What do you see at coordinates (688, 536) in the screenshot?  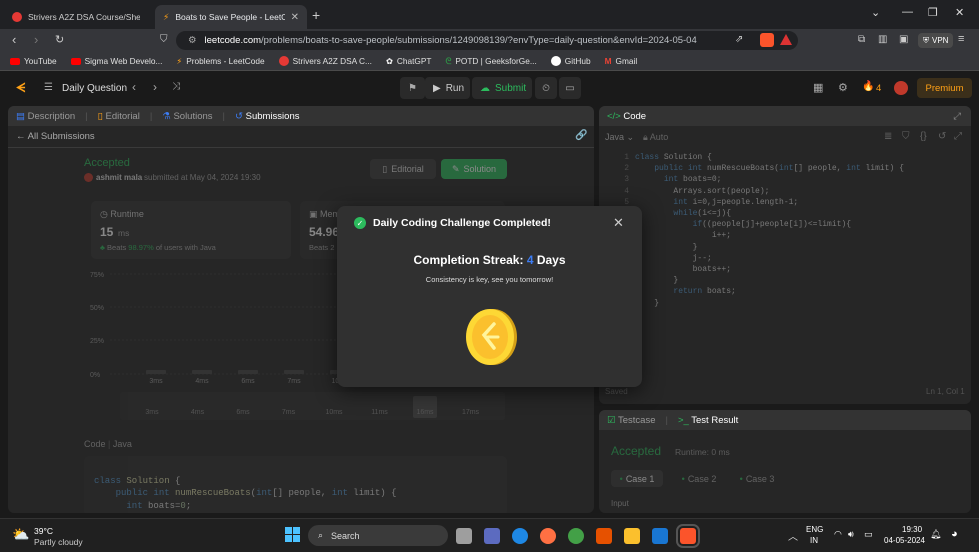 I see `brave-active-icon` at bounding box center [688, 536].